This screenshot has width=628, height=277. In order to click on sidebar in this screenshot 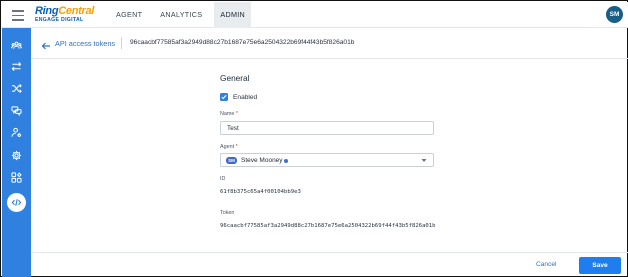, I will do `click(16, 152)`.